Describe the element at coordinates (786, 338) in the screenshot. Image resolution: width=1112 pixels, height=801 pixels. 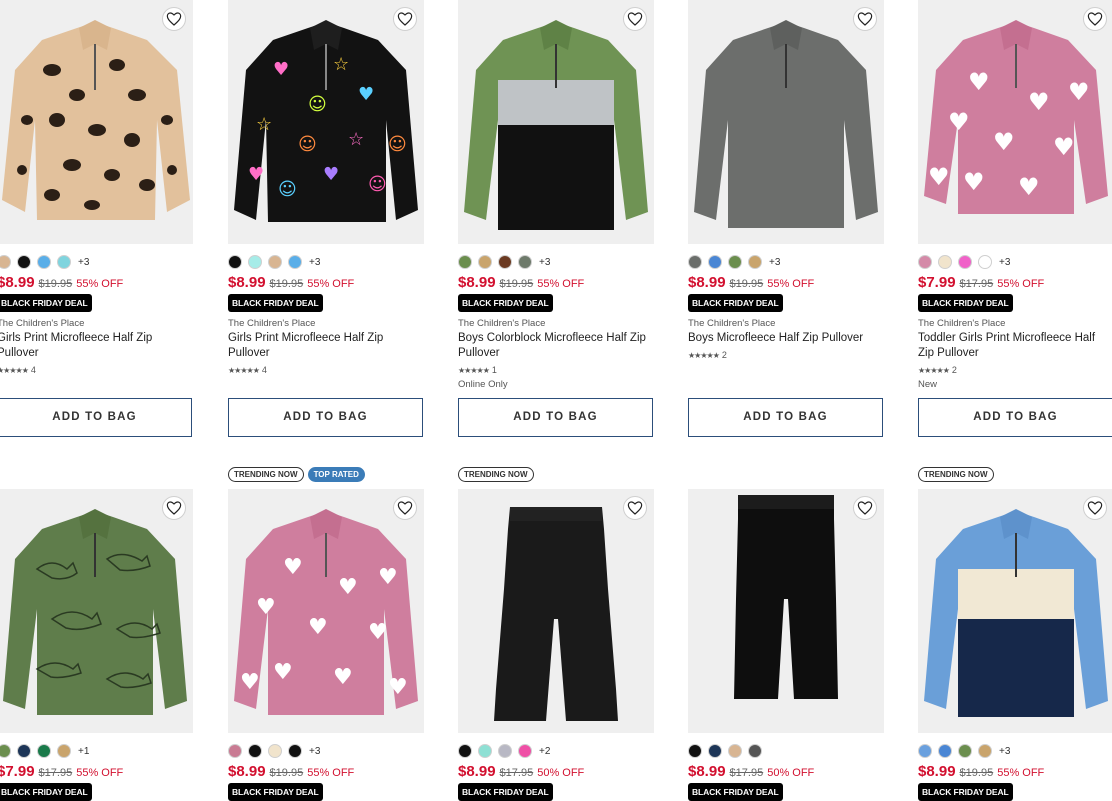
I see `product-name: Boys Microfleece Half Zip Pullover` at that location.